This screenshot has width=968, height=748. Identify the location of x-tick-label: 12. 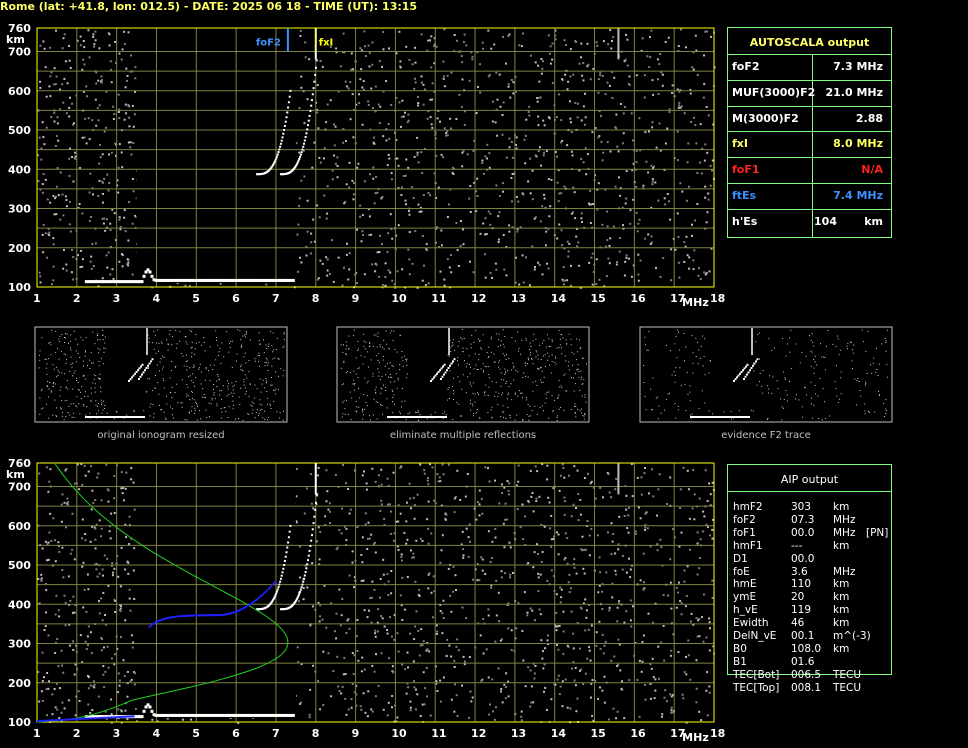
(478, 298).